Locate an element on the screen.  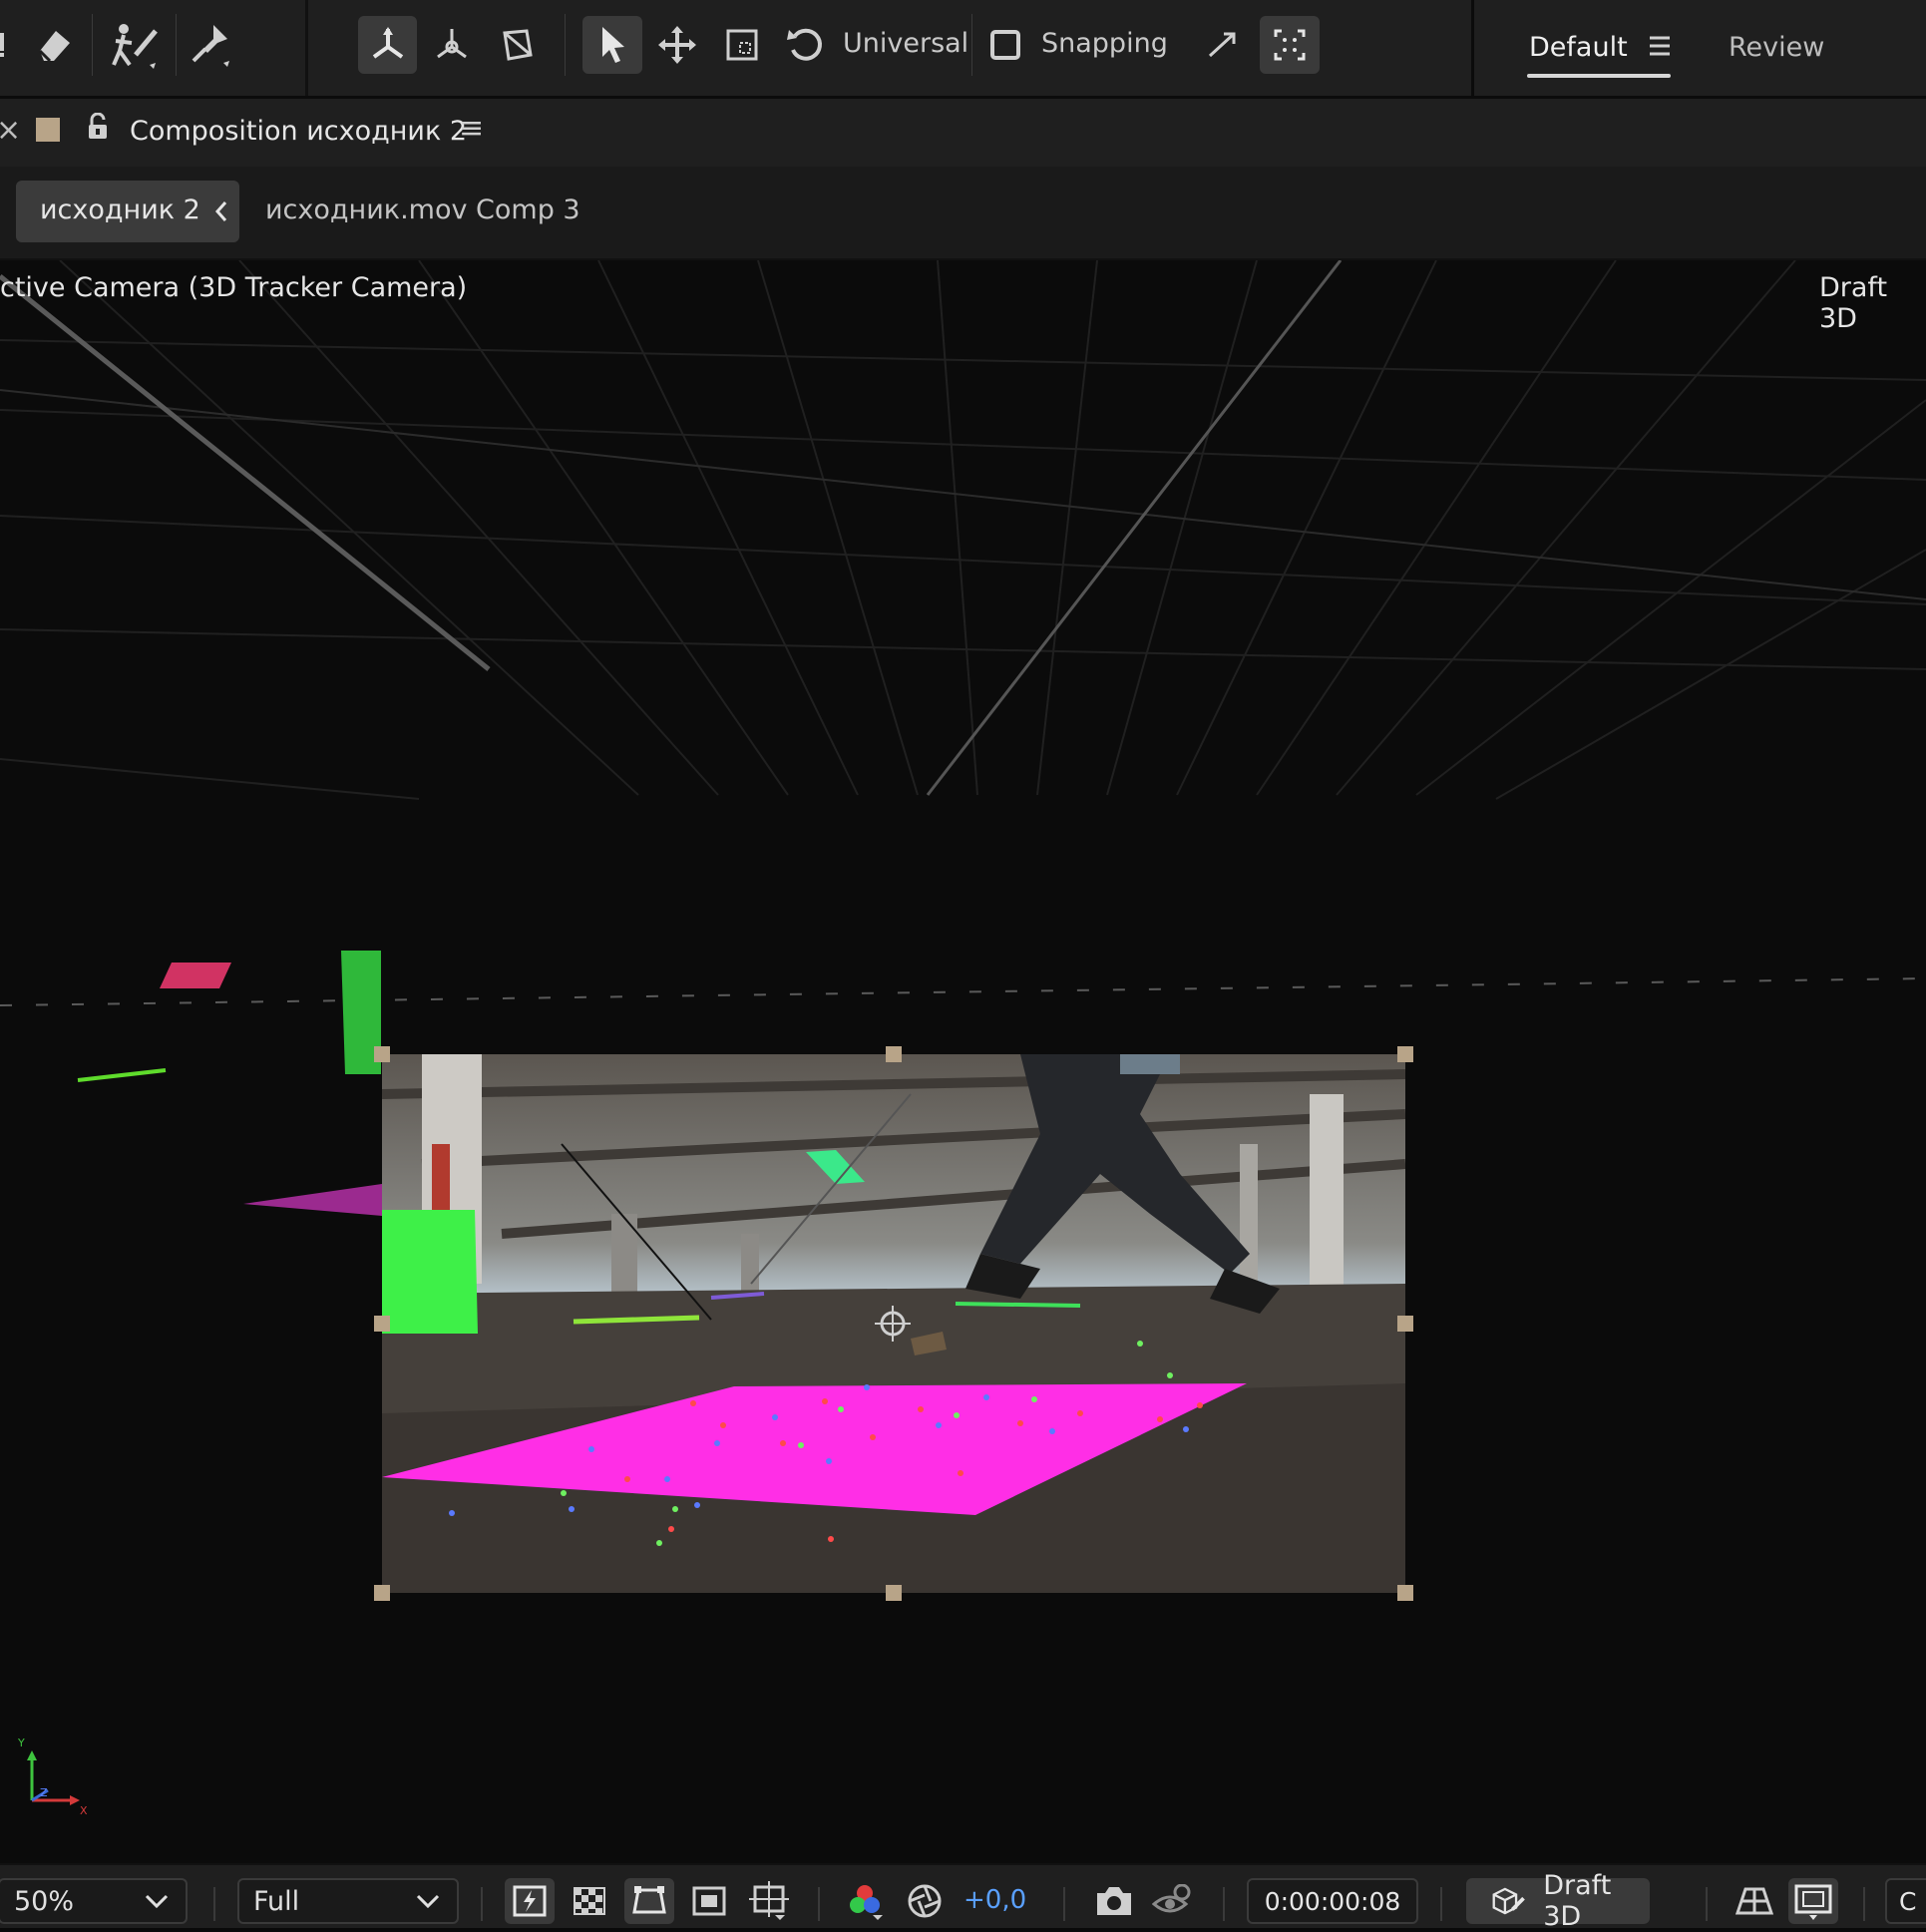
footage-frame is located at coordinates (893, 1324).